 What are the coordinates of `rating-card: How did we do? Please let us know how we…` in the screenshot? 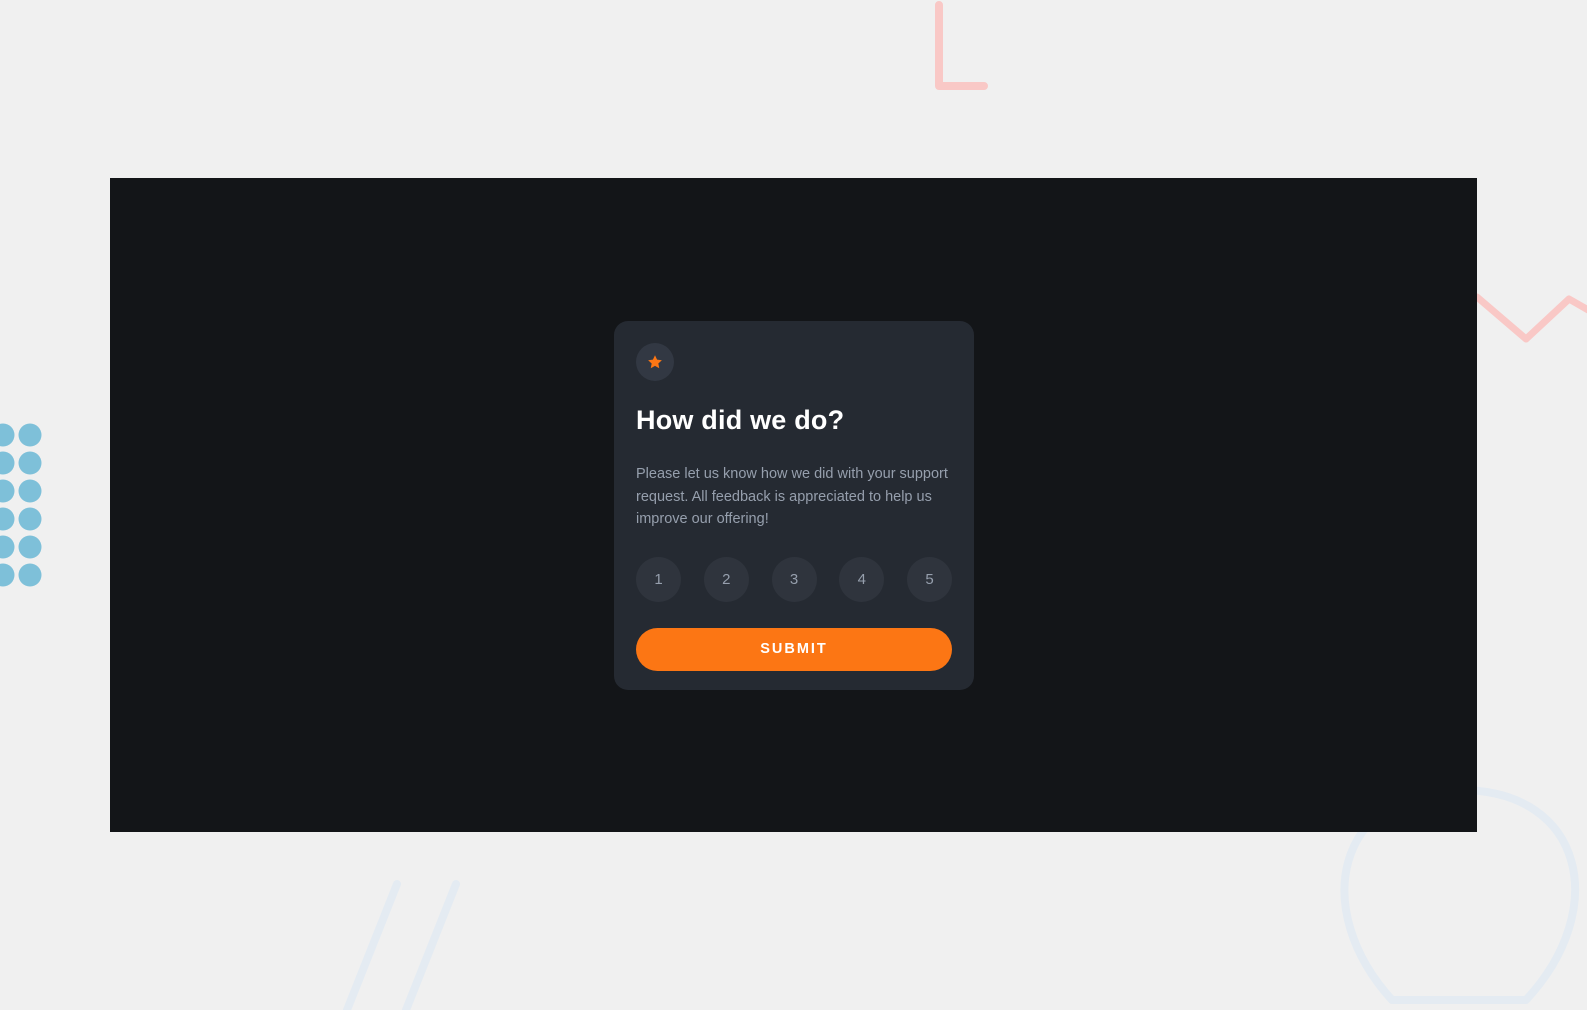 It's located at (794, 505).